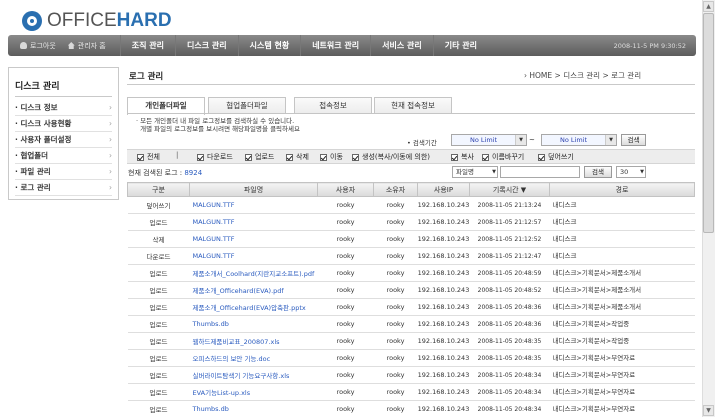 Image resolution: width=715 pixels, height=417 pixels. Describe the element at coordinates (462, 157) in the screenshot. I see `filter-copy-checkbox: 복사` at that location.